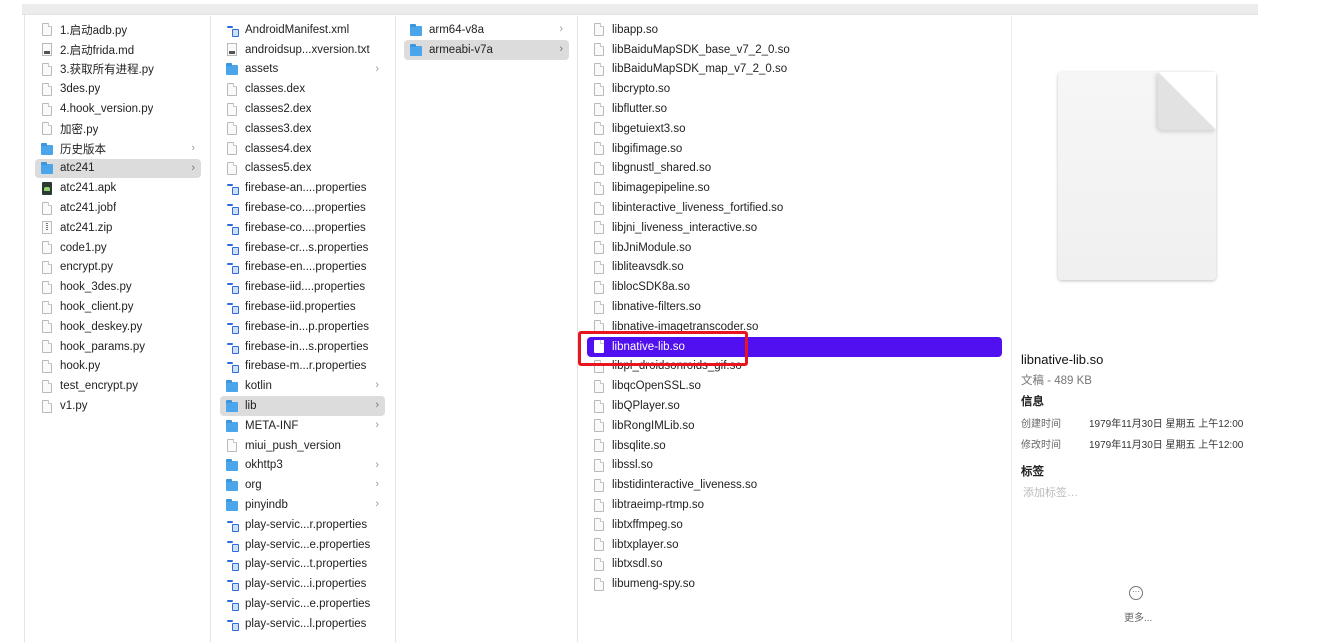 This screenshot has height=642, width=1342. What do you see at coordinates (302, 89) in the screenshot?
I see `file-row: classes.dex` at bounding box center [302, 89].